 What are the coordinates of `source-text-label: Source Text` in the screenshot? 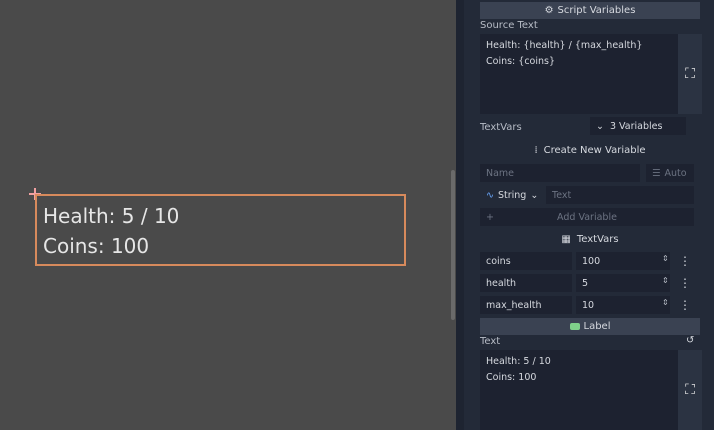 It's located at (509, 25).